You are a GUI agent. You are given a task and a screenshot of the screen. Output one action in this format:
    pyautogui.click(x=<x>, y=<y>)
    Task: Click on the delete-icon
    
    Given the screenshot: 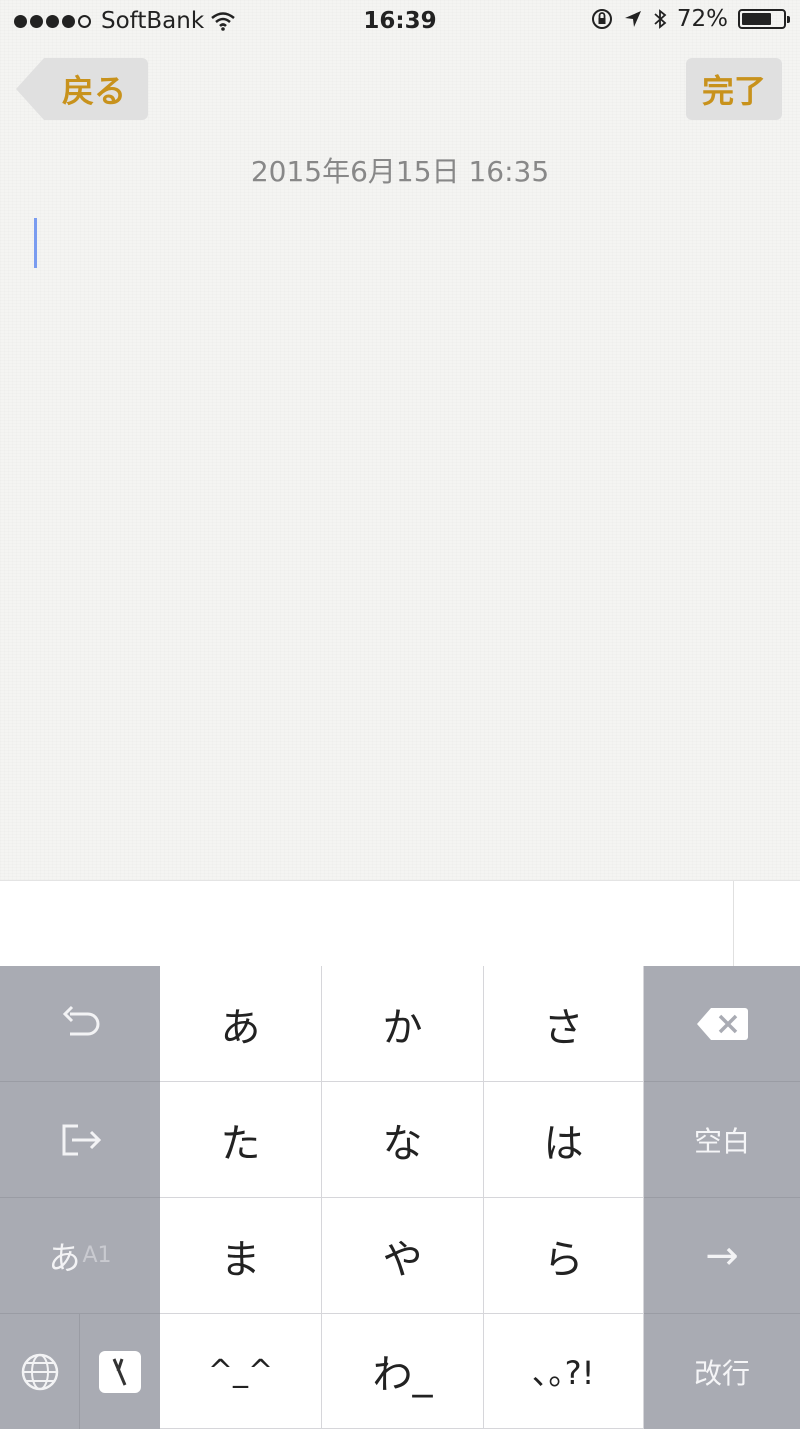 What is the action you would take?
    pyautogui.click(x=722, y=1024)
    